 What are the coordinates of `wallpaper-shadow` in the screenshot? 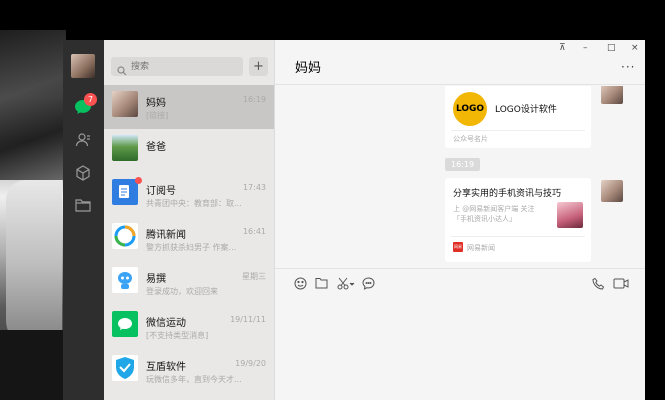 It's located at (33, 365).